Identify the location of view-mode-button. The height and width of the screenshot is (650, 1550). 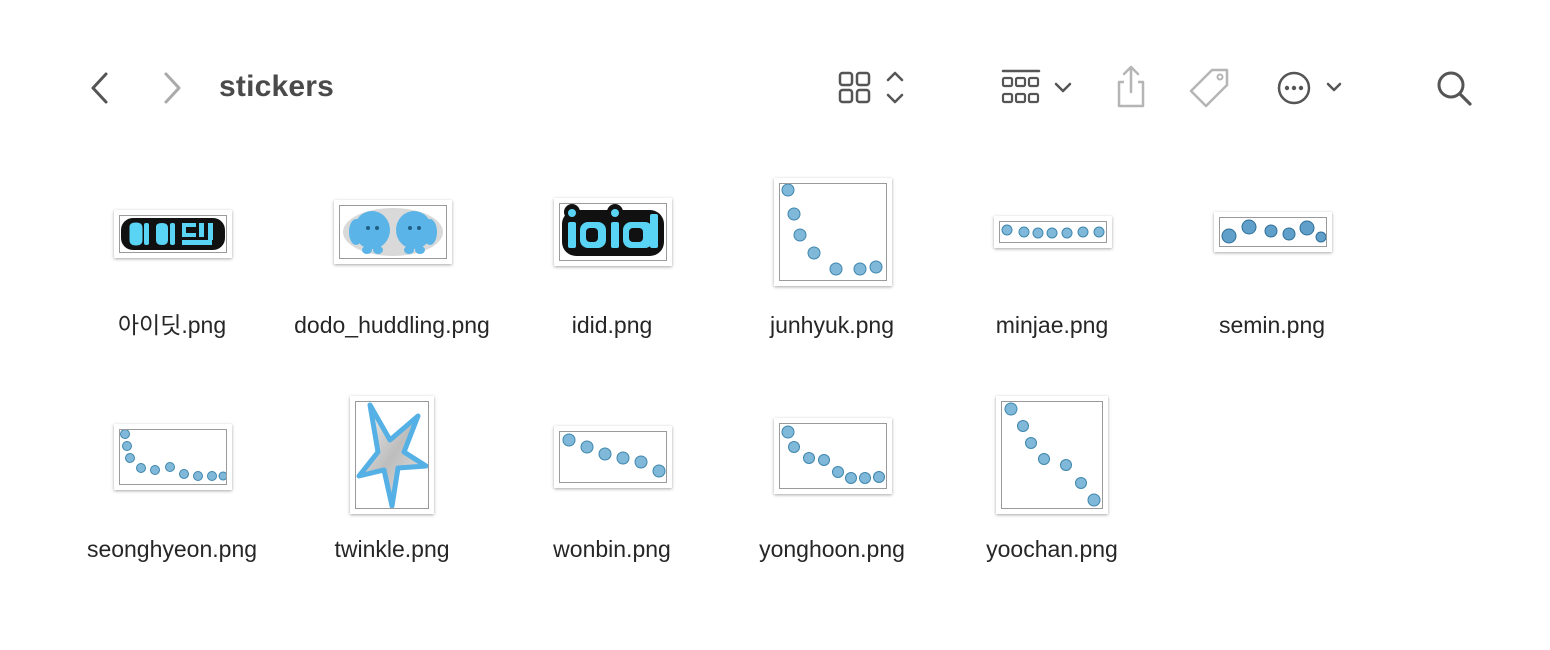
(873, 88).